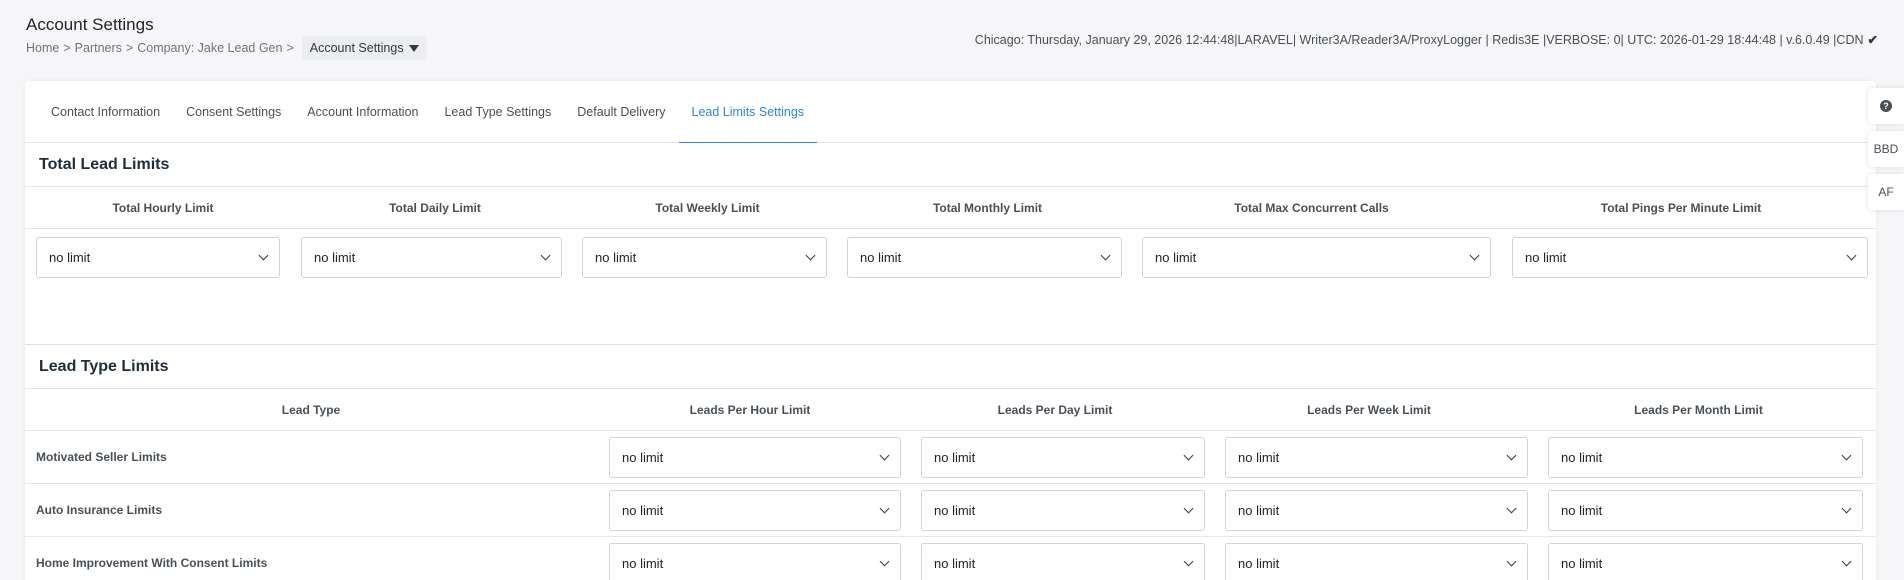 The width and height of the screenshot is (1904, 580). I want to click on total-hourly-limit-select: no limit, so click(158, 257).